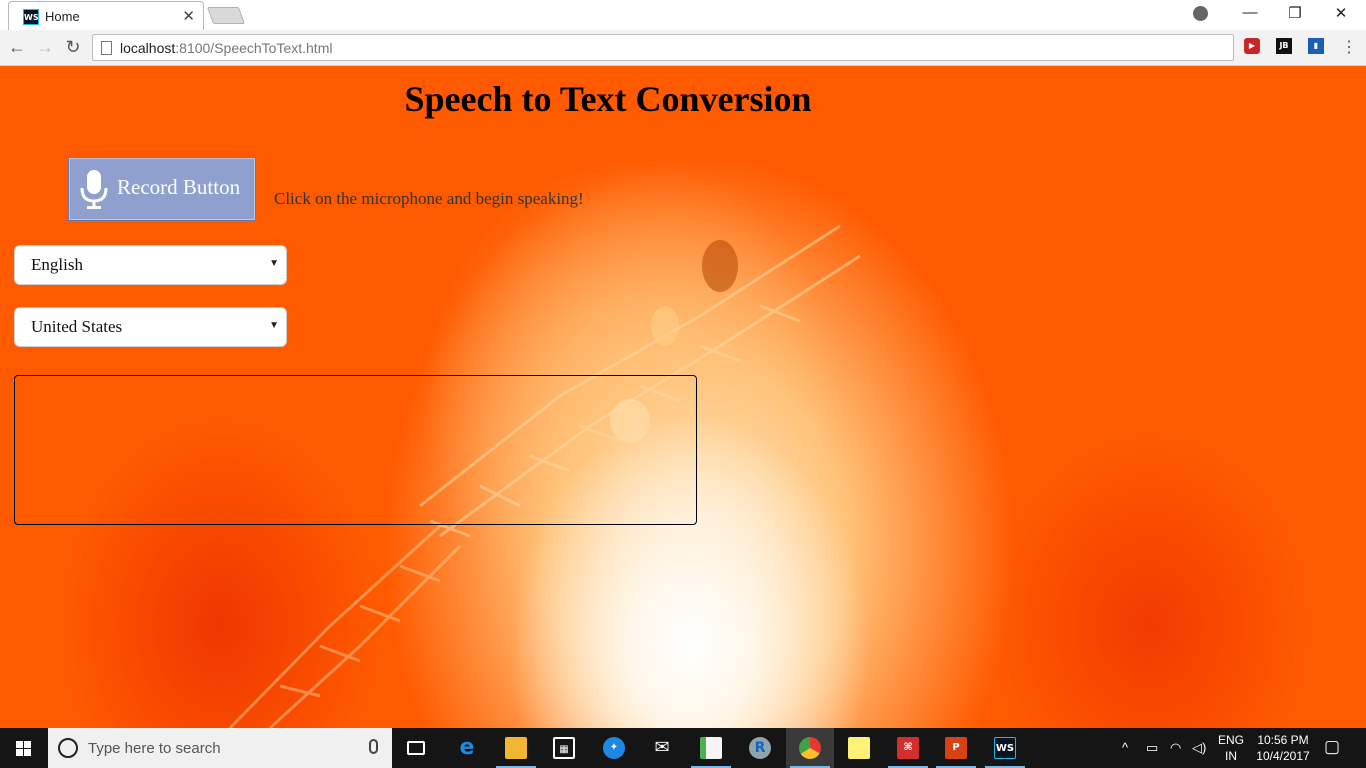 Image resolution: width=1366 pixels, height=768 pixels. I want to click on browser-tab-home: WS Home ✕, so click(106, 15).